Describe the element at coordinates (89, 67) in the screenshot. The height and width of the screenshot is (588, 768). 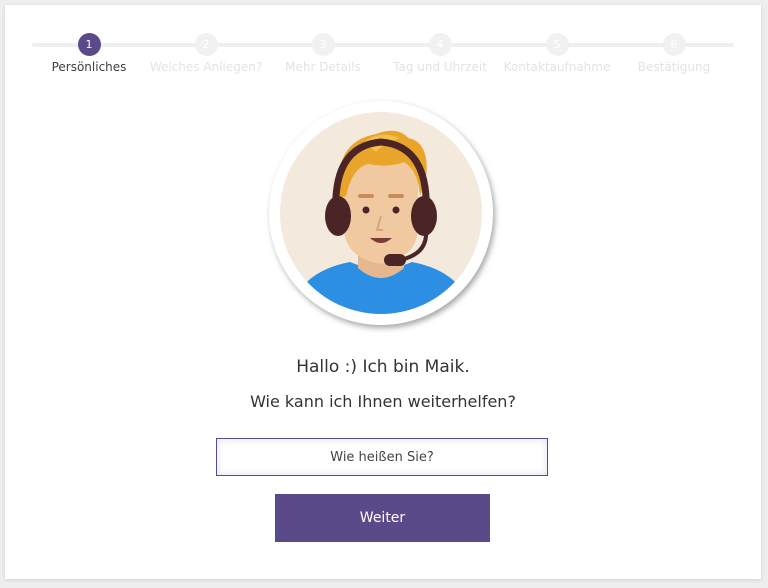
I see `step-label: Persönliches` at that location.